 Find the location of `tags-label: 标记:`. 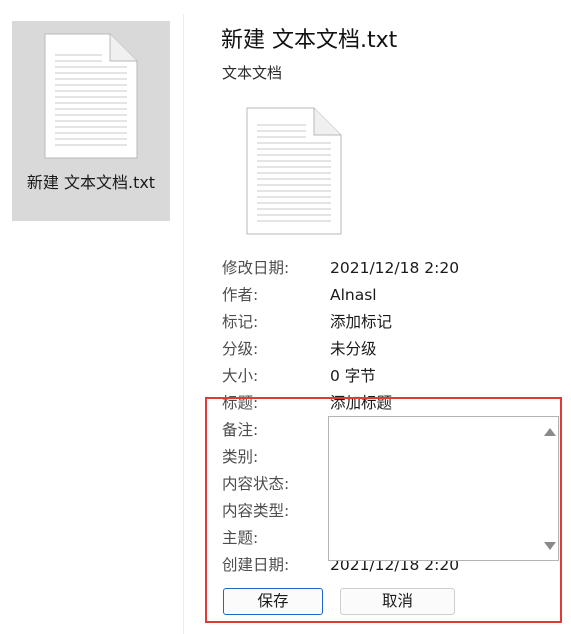

tags-label: 标记: is located at coordinates (240, 322).